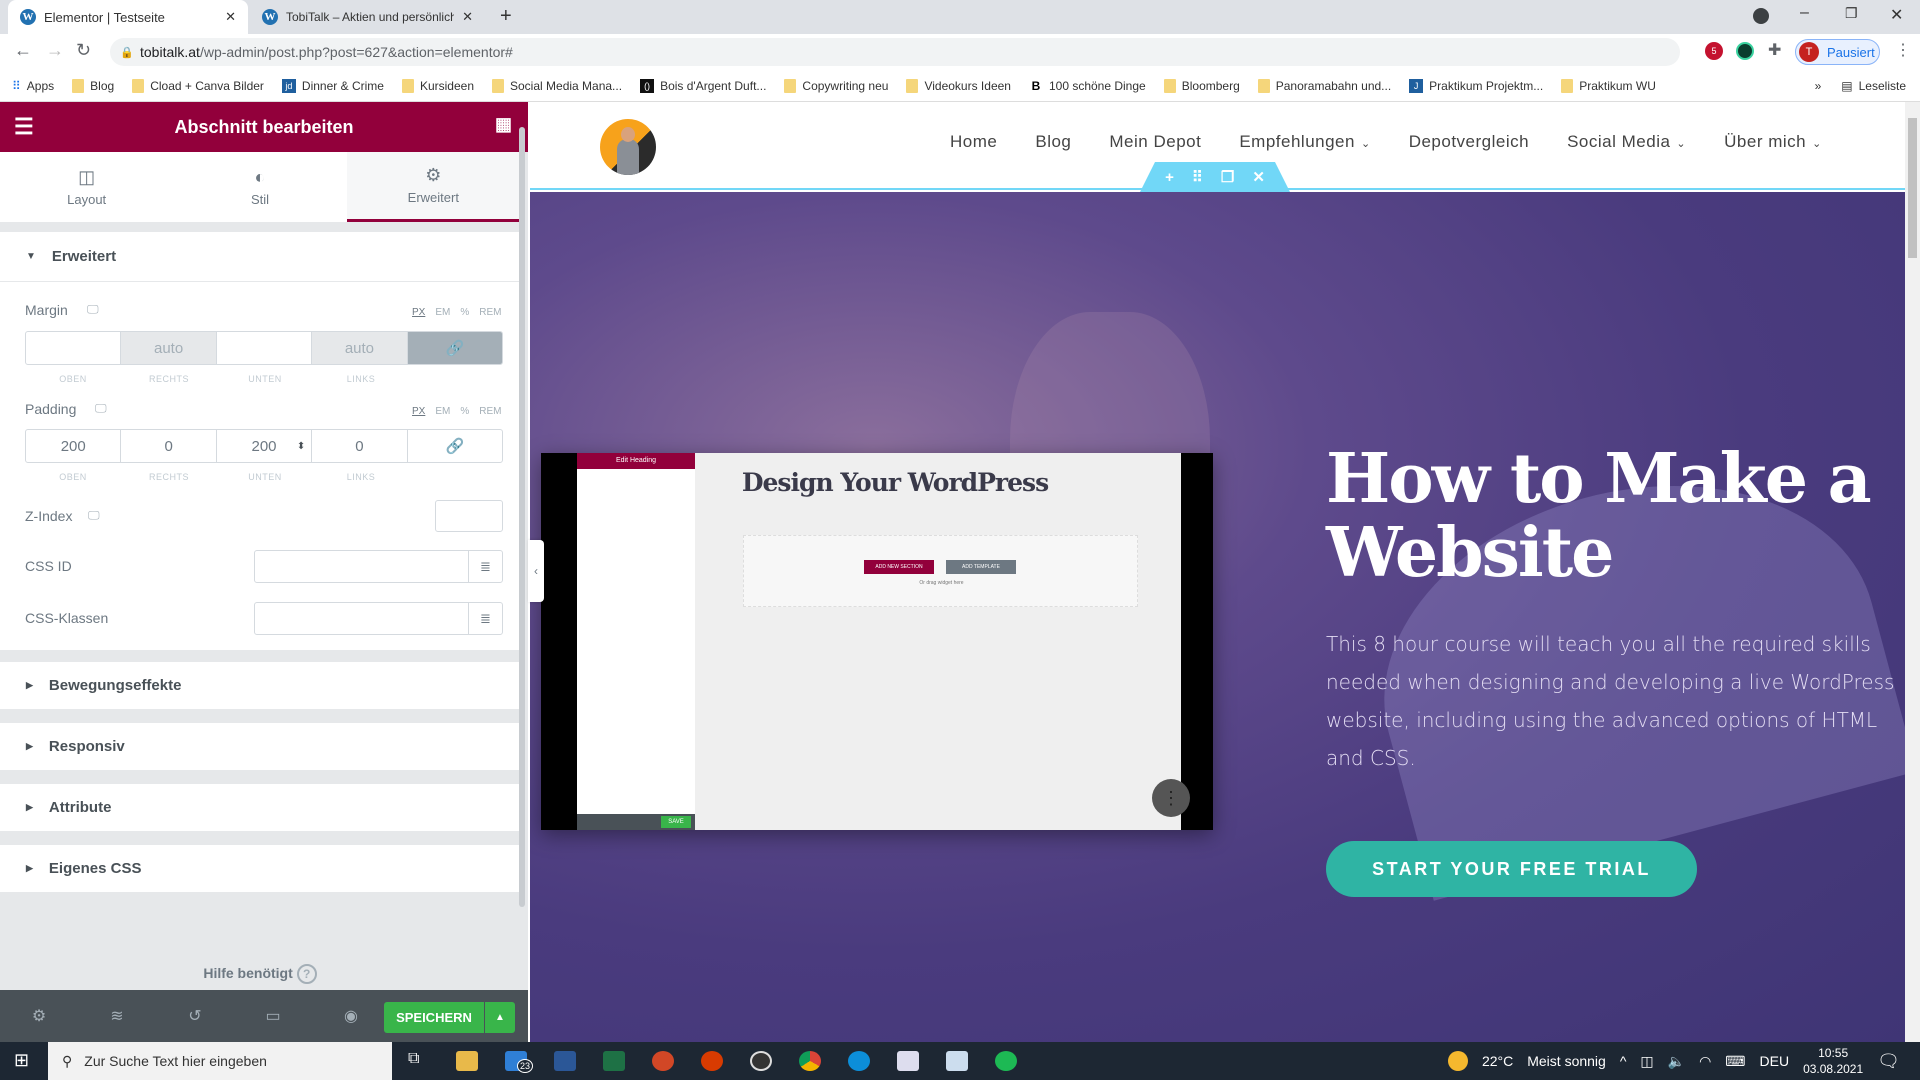 Image resolution: width=1920 pixels, height=1080 pixels. What do you see at coordinates (265, 348) in the screenshot?
I see `margin-bottom-input` at bounding box center [265, 348].